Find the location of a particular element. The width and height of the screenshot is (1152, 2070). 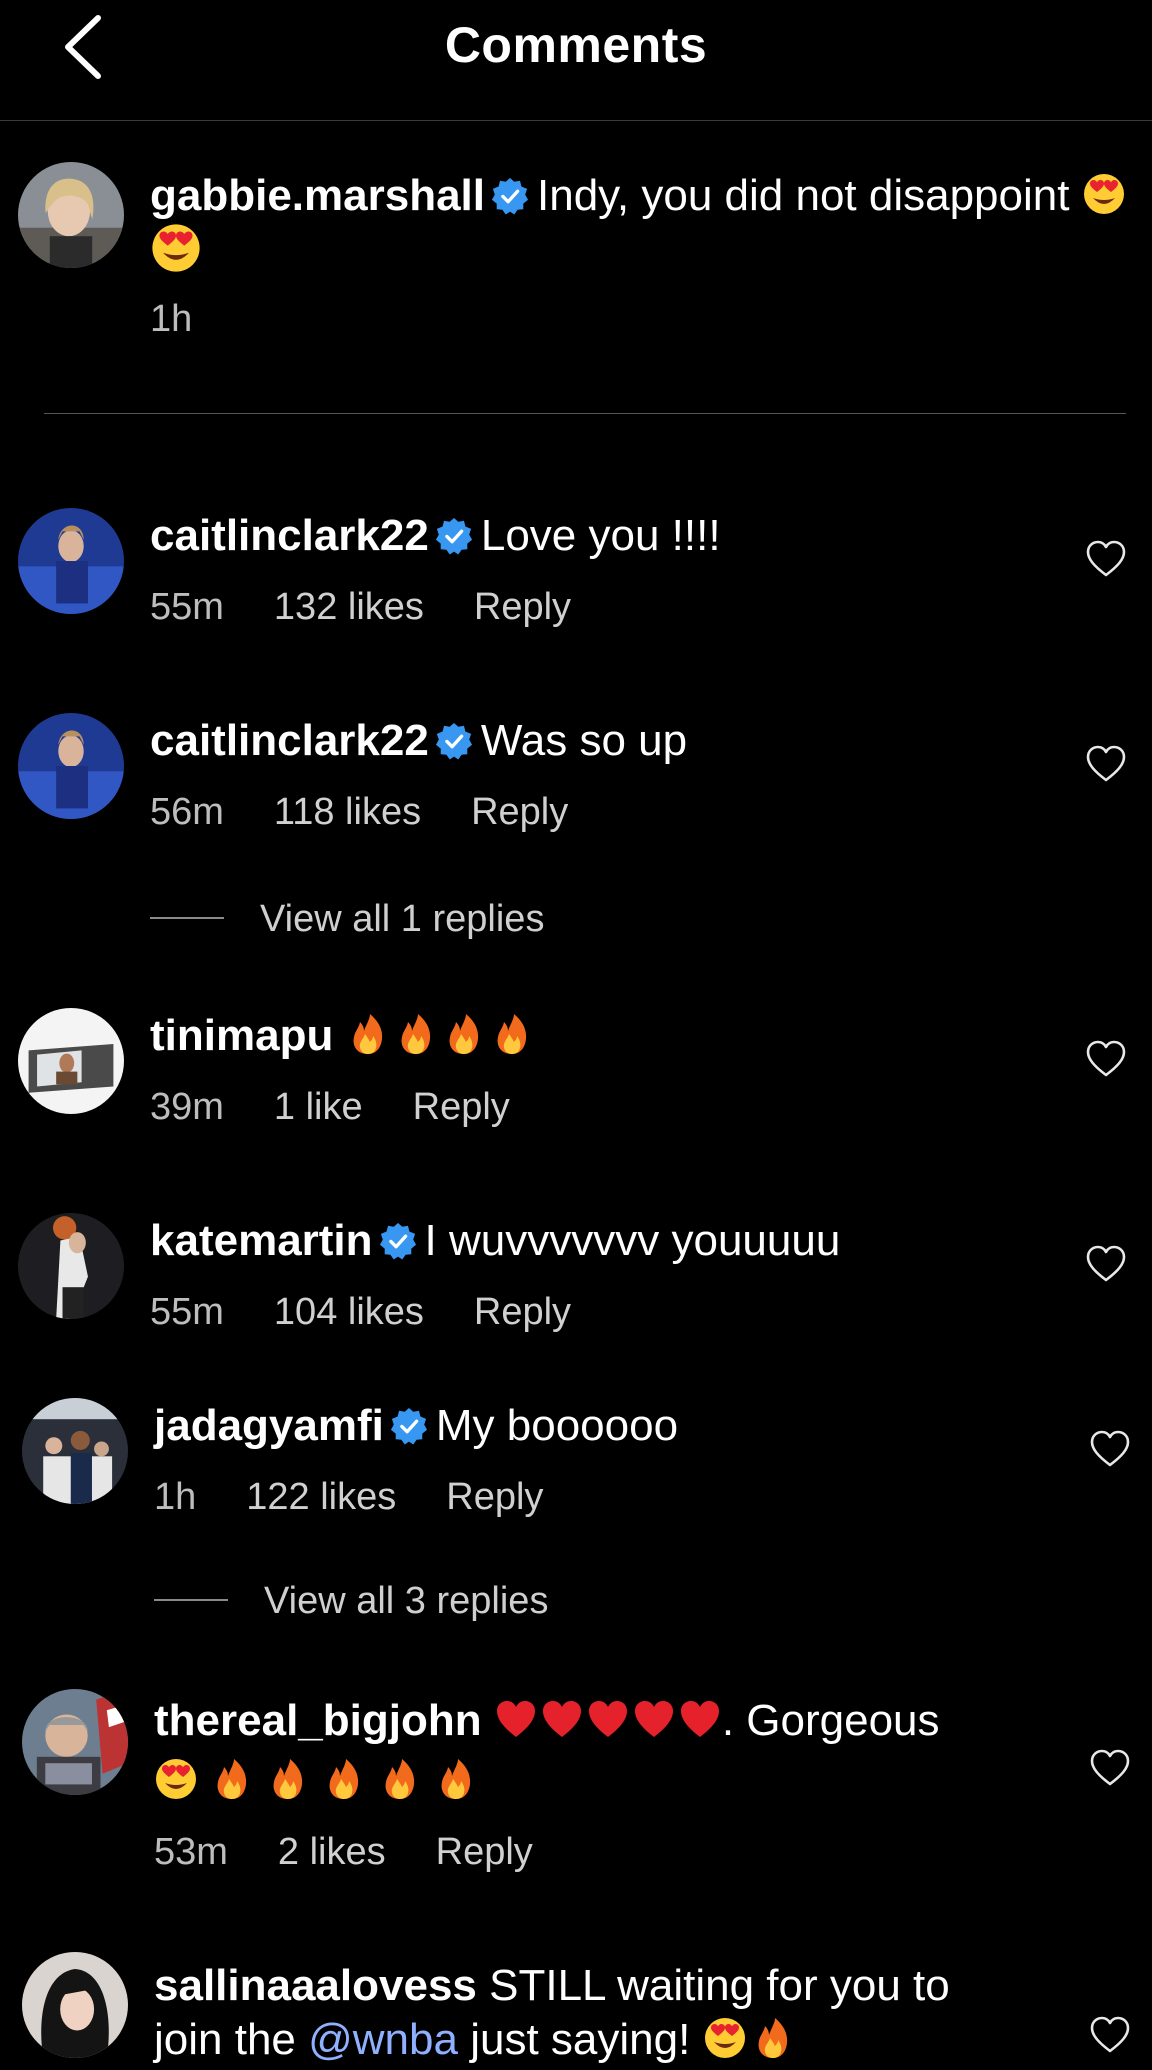

timestamp: 53m is located at coordinates (191, 1852).